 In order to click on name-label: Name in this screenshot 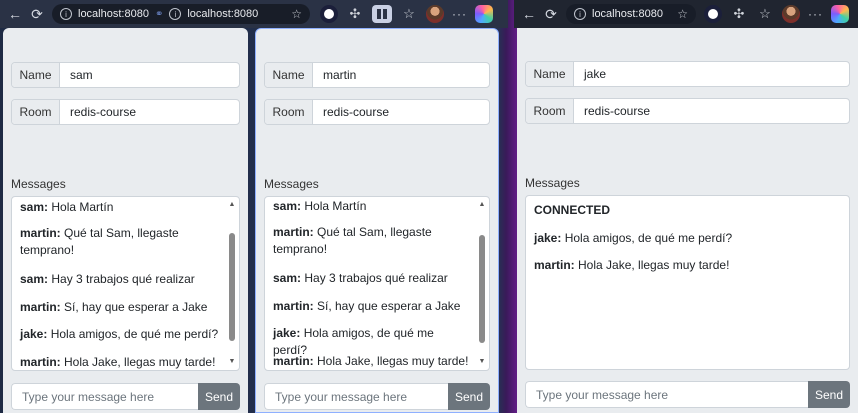, I will do `click(289, 75)`.